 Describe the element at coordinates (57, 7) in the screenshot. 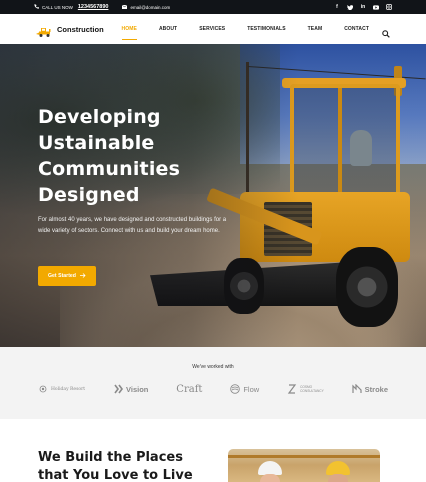

I see `call-label: CALL US NOW` at that location.